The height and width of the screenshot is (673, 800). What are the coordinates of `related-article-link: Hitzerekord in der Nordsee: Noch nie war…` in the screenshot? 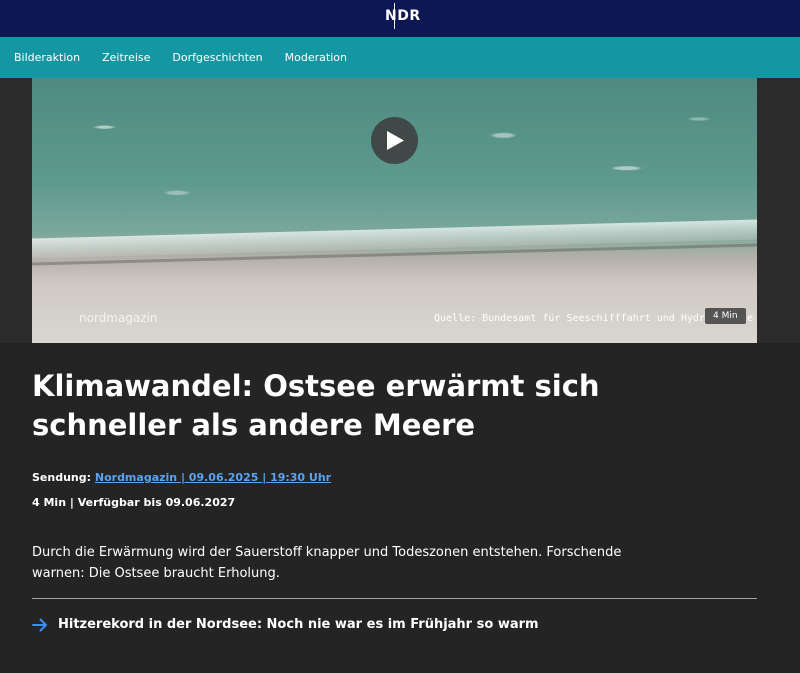 It's located at (400, 624).